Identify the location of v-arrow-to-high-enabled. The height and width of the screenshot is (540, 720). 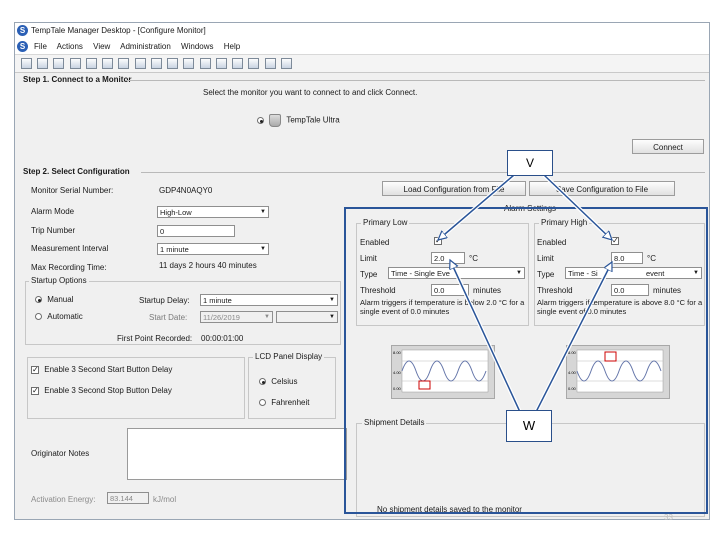
(577, 207).